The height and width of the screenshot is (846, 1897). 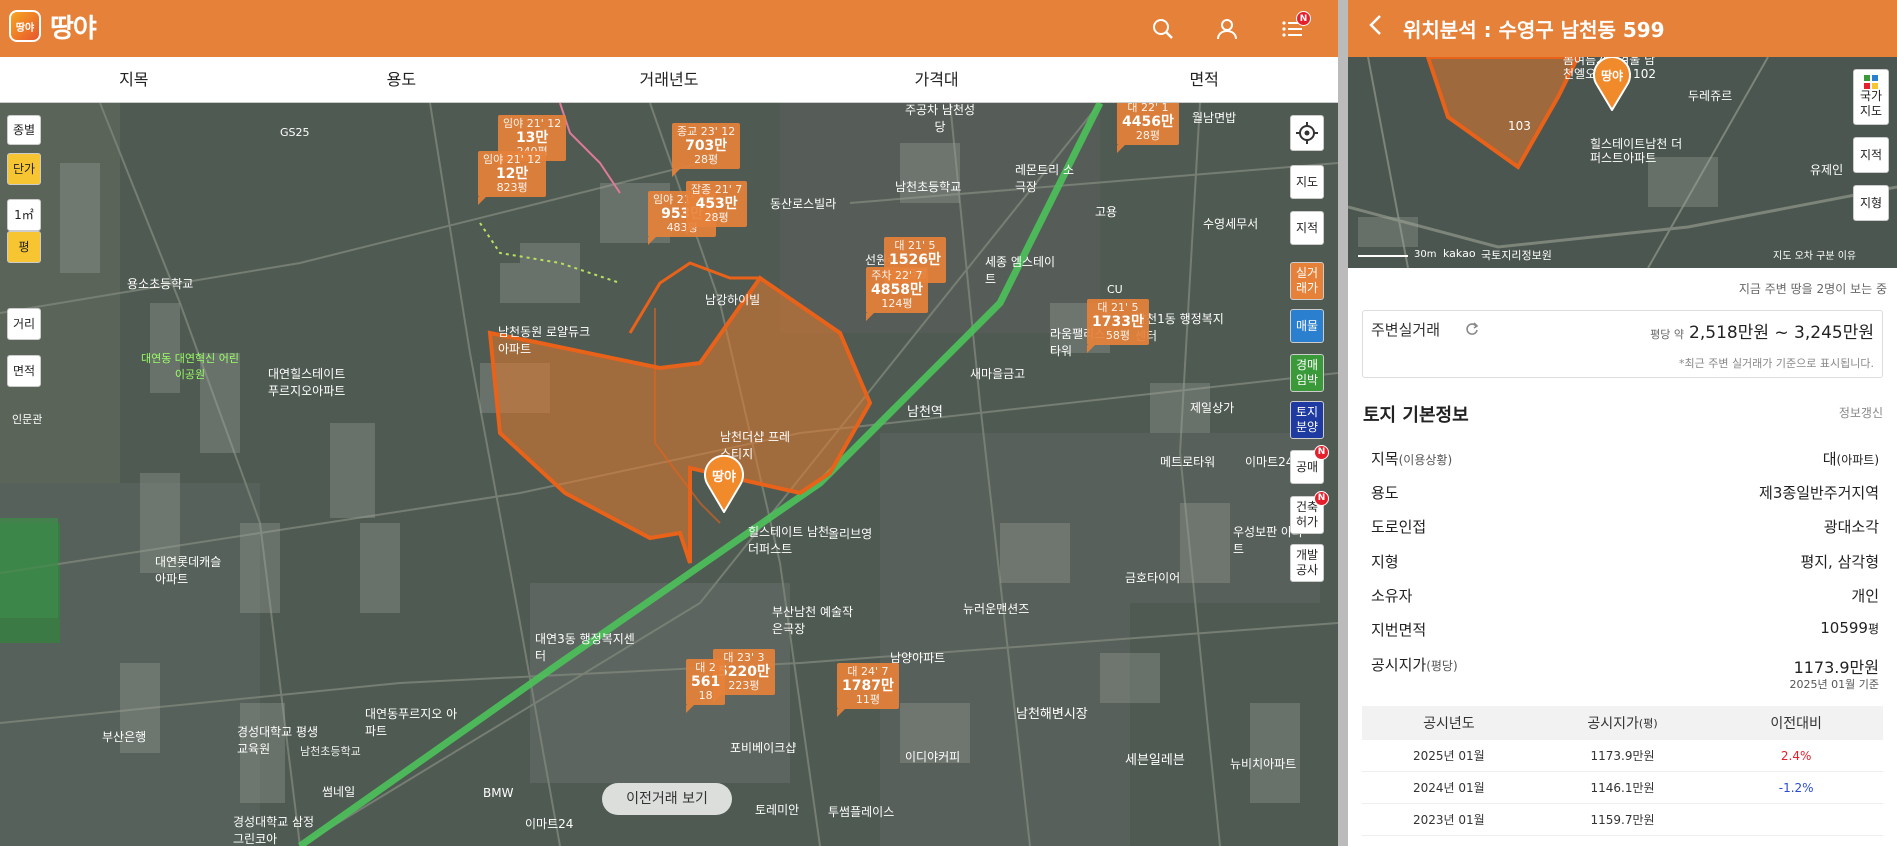 What do you see at coordinates (1622, 788) in the screenshot?
I see `table-row: 2024년 01월 1146.1만원 -1.2%` at bounding box center [1622, 788].